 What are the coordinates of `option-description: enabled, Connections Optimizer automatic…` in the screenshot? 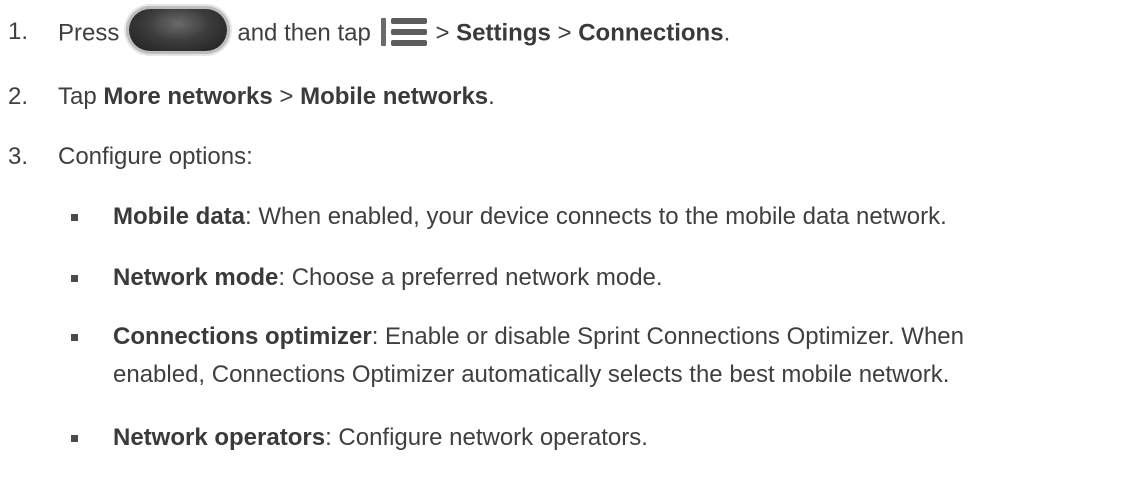 It's located at (531, 374).